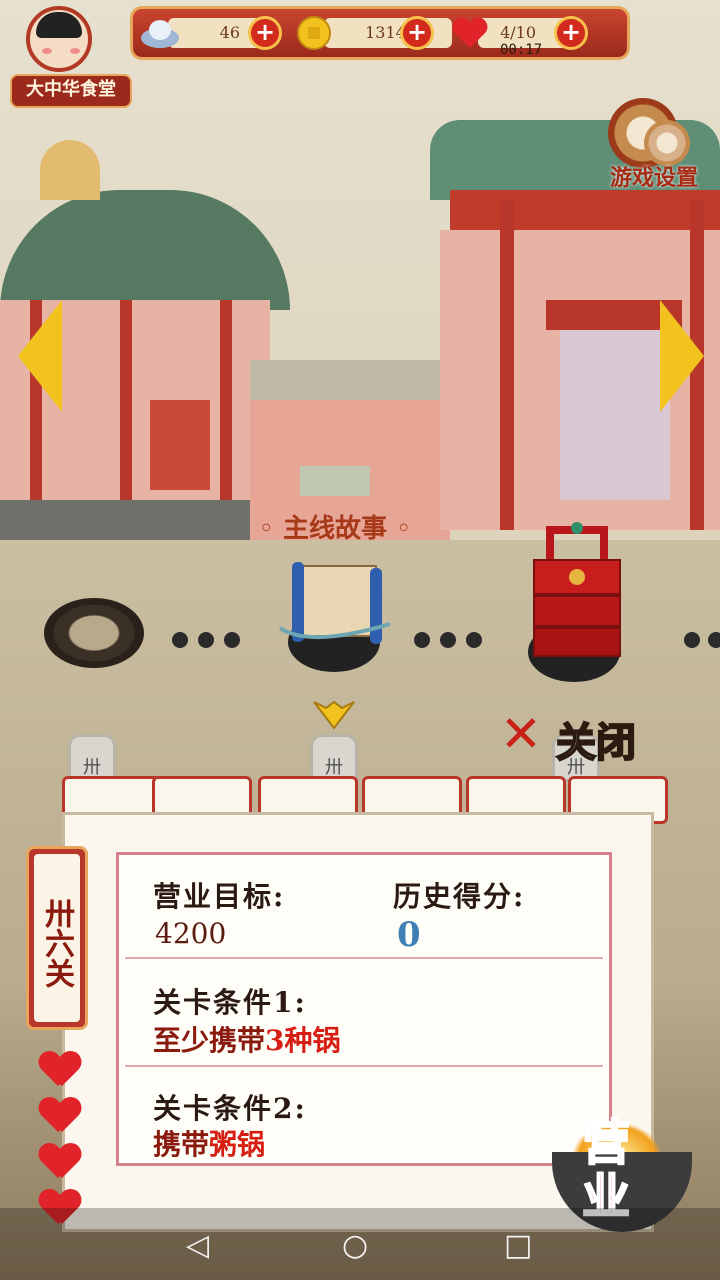  I want to click on silver-ingot-icon, so click(160, 34).